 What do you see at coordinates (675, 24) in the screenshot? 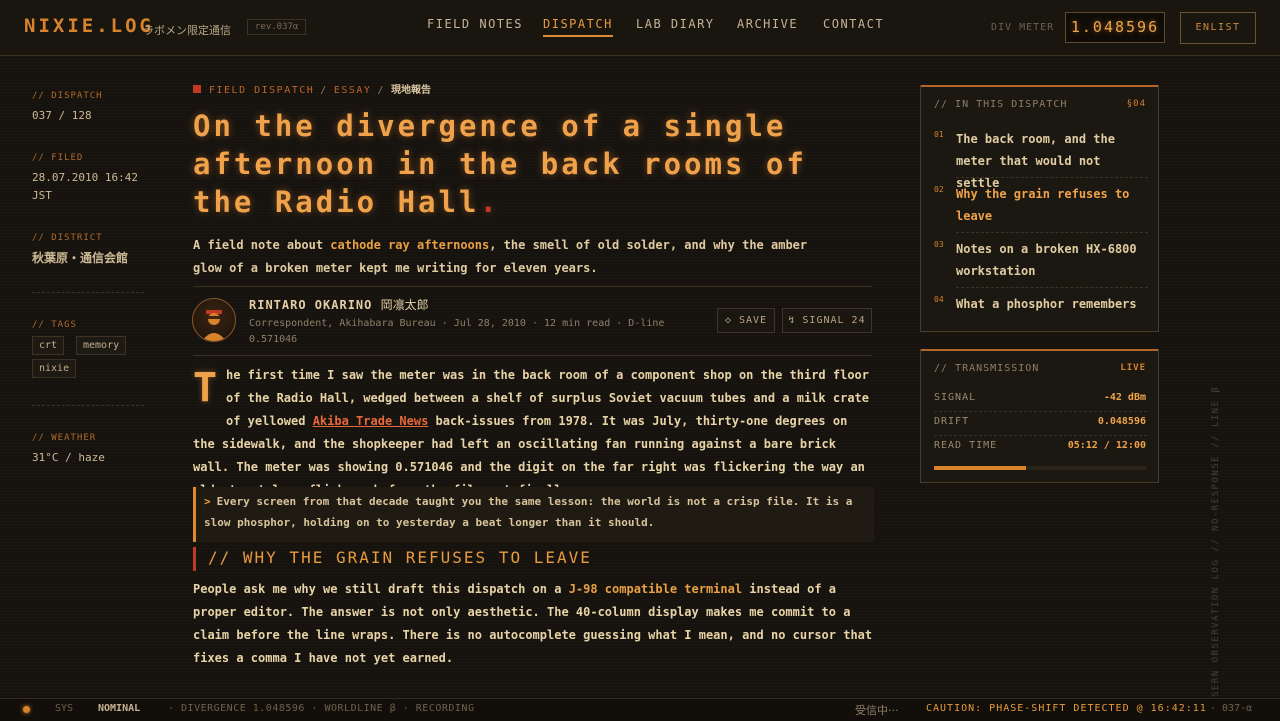
I see `nav-lab-diary: LAB DIARY` at bounding box center [675, 24].